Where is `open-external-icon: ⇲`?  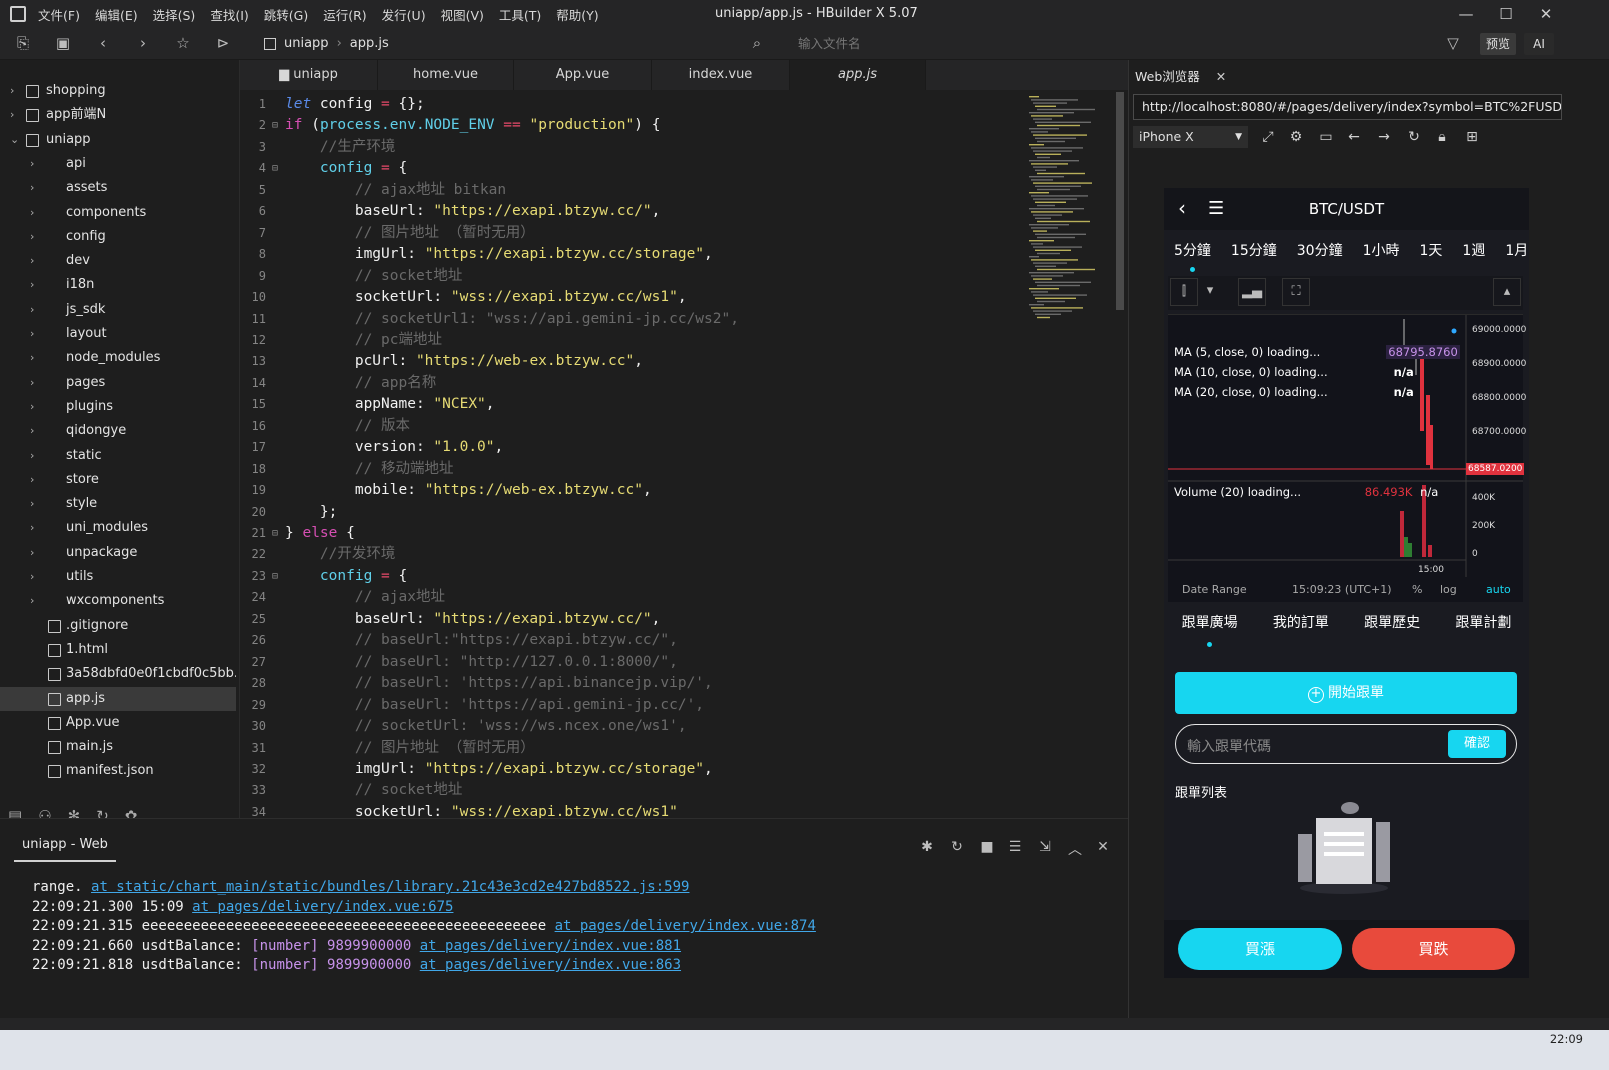
open-external-icon: ⇲ is located at coordinates (1045, 848).